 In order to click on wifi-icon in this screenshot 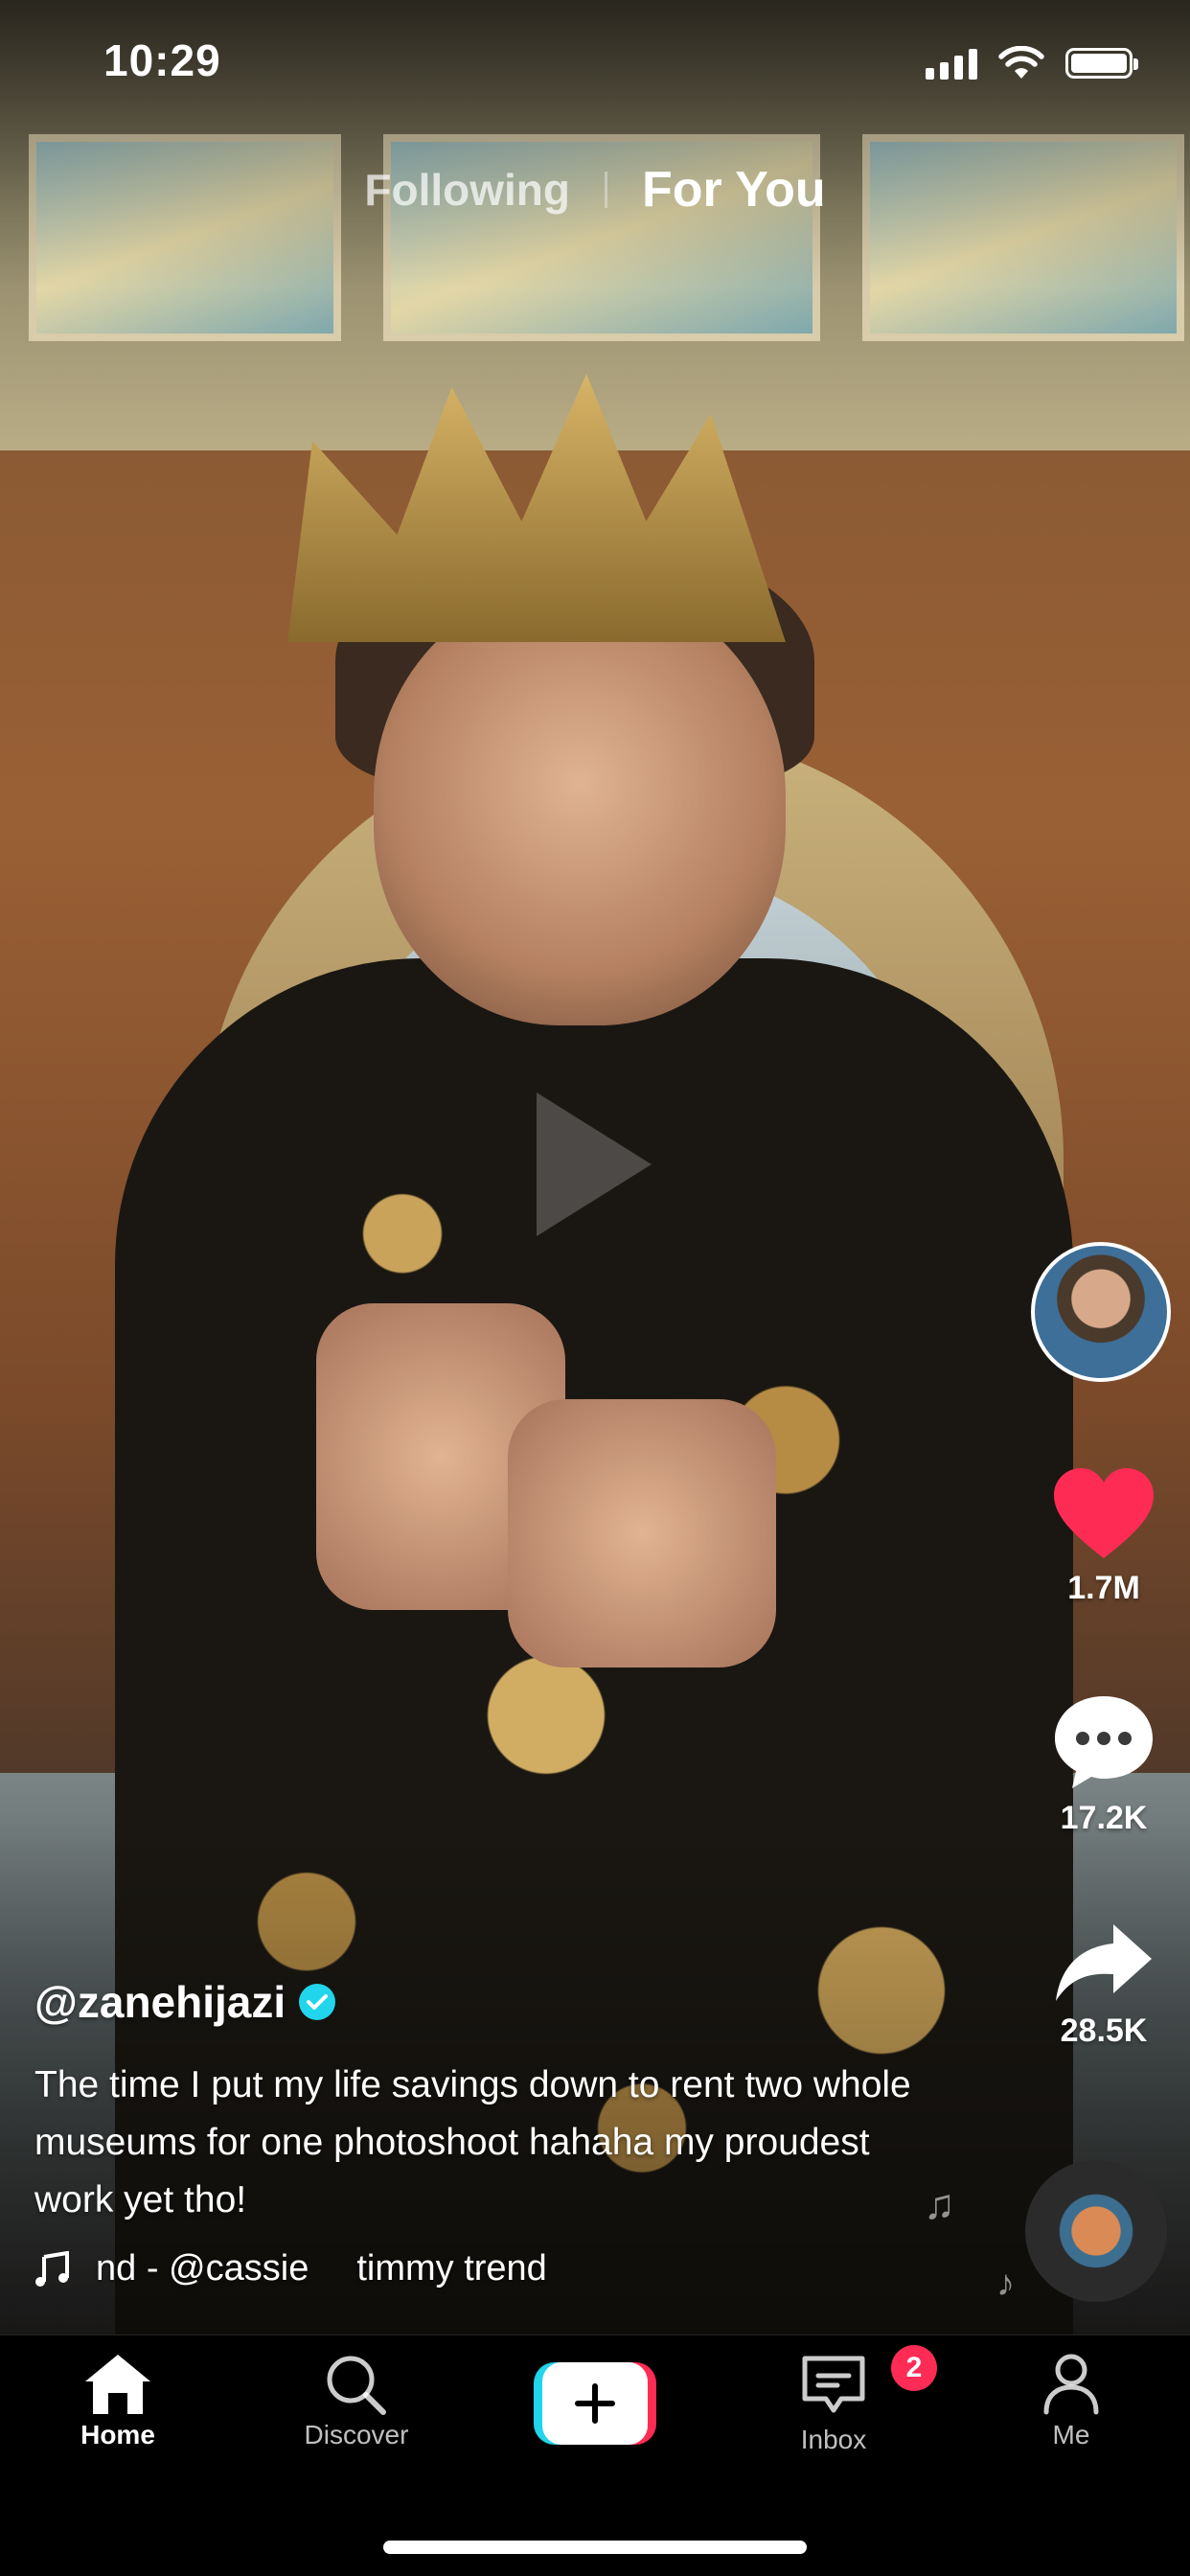, I will do `click(1021, 63)`.